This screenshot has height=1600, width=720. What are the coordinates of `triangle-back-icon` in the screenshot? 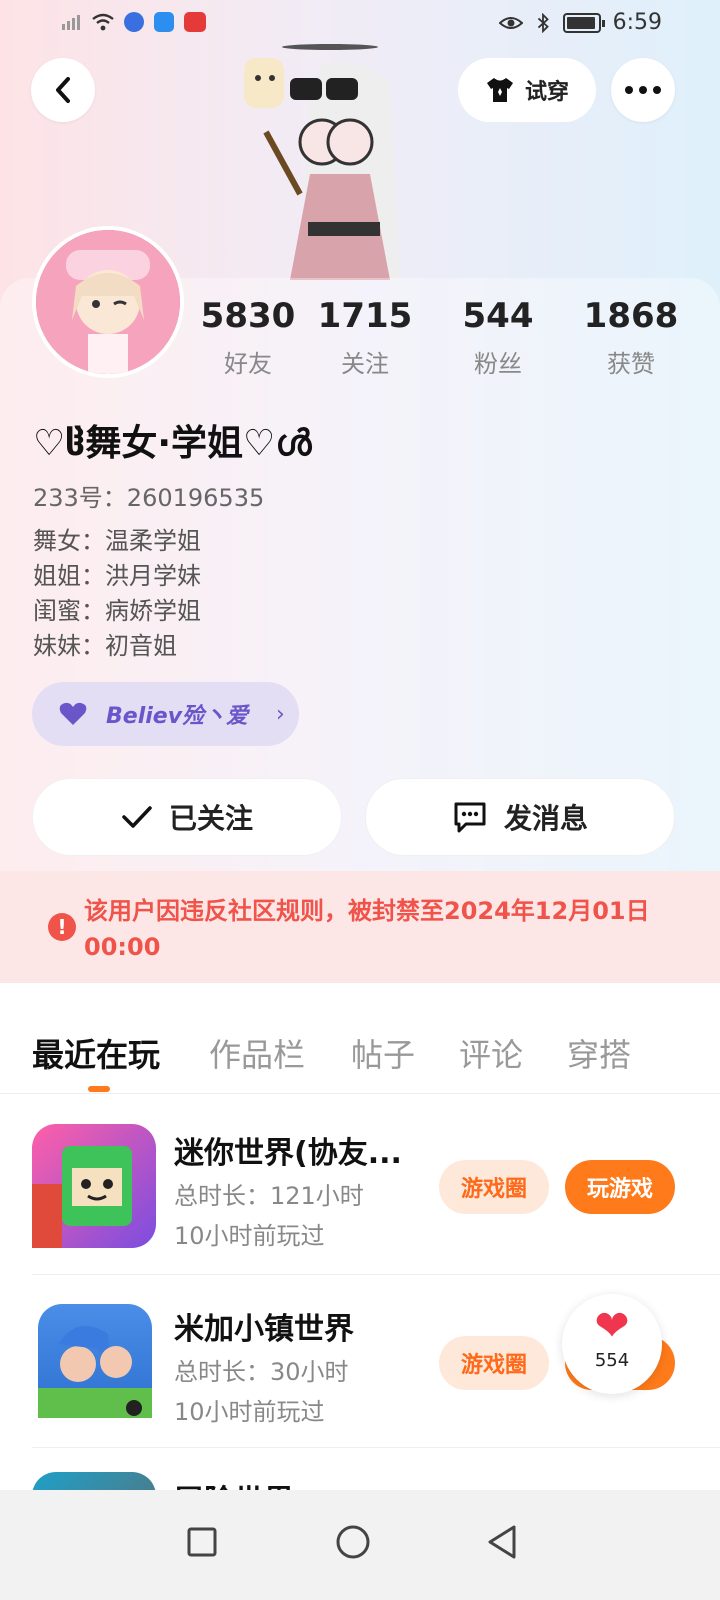 It's located at (502, 1542).